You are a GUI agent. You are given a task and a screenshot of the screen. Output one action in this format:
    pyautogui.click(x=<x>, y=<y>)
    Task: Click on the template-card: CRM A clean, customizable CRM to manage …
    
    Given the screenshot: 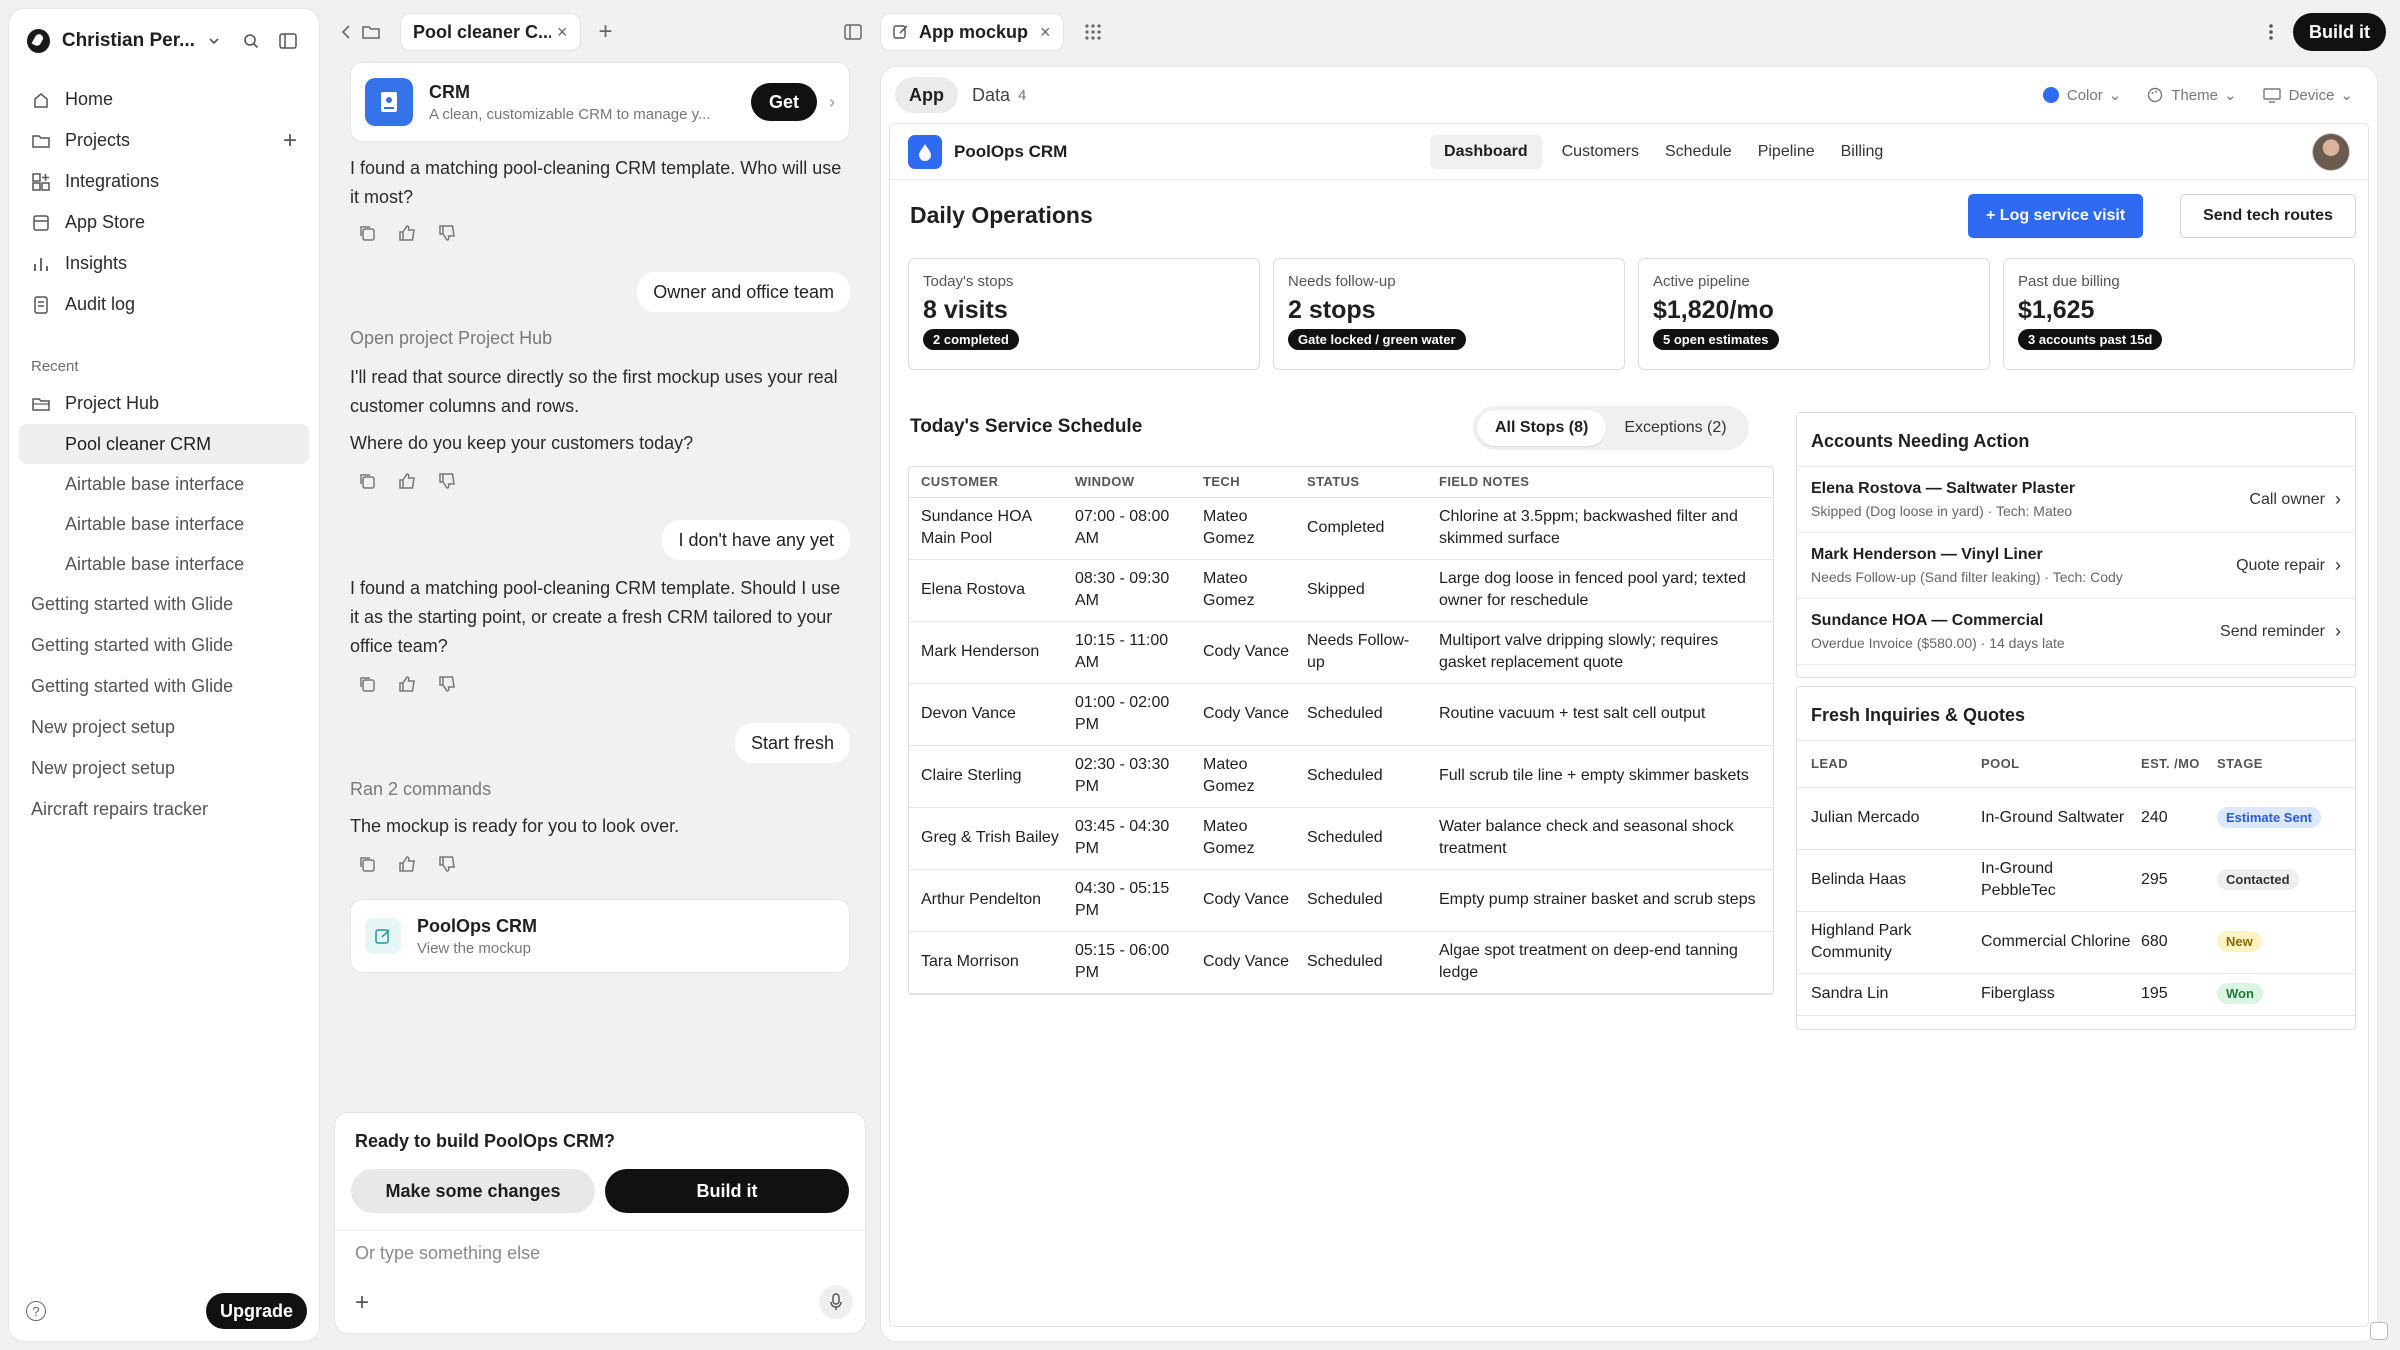 What is the action you would take?
    pyautogui.click(x=600, y=102)
    